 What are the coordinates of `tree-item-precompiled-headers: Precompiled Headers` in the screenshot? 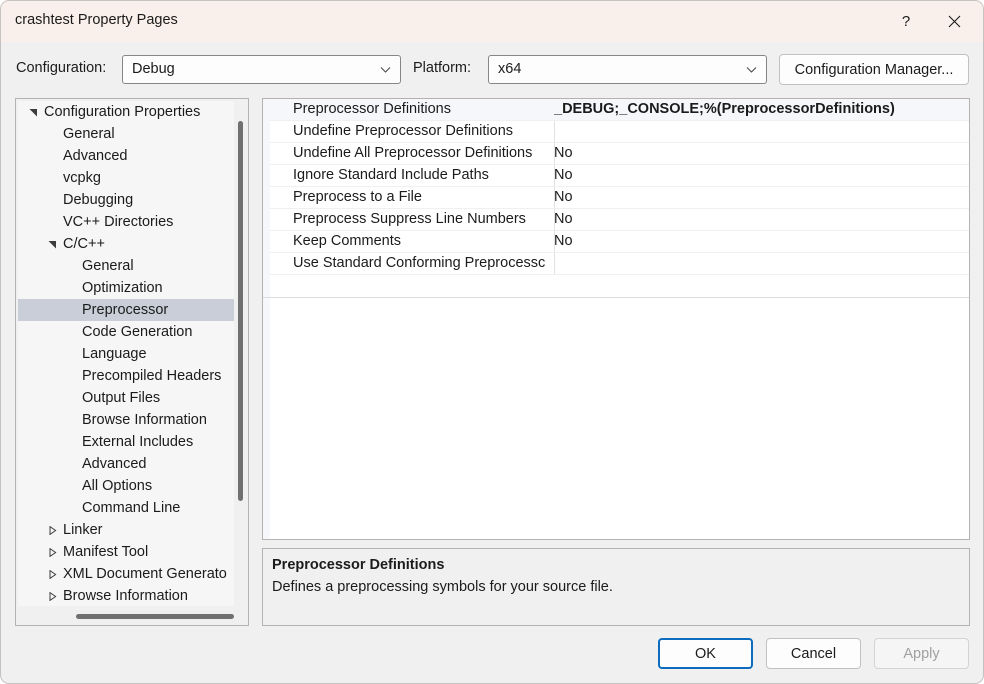 It's located at (127, 376).